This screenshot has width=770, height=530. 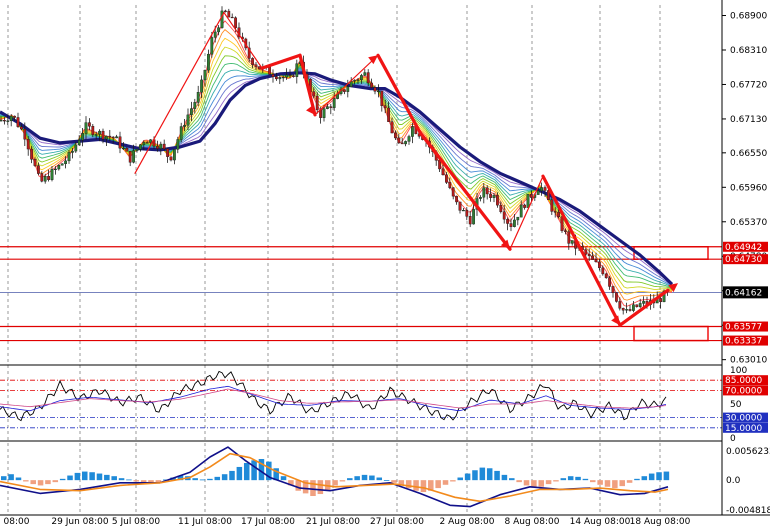 What do you see at coordinates (743, 248) in the screenshot?
I see `price-level-label: 0.64942` at bounding box center [743, 248].